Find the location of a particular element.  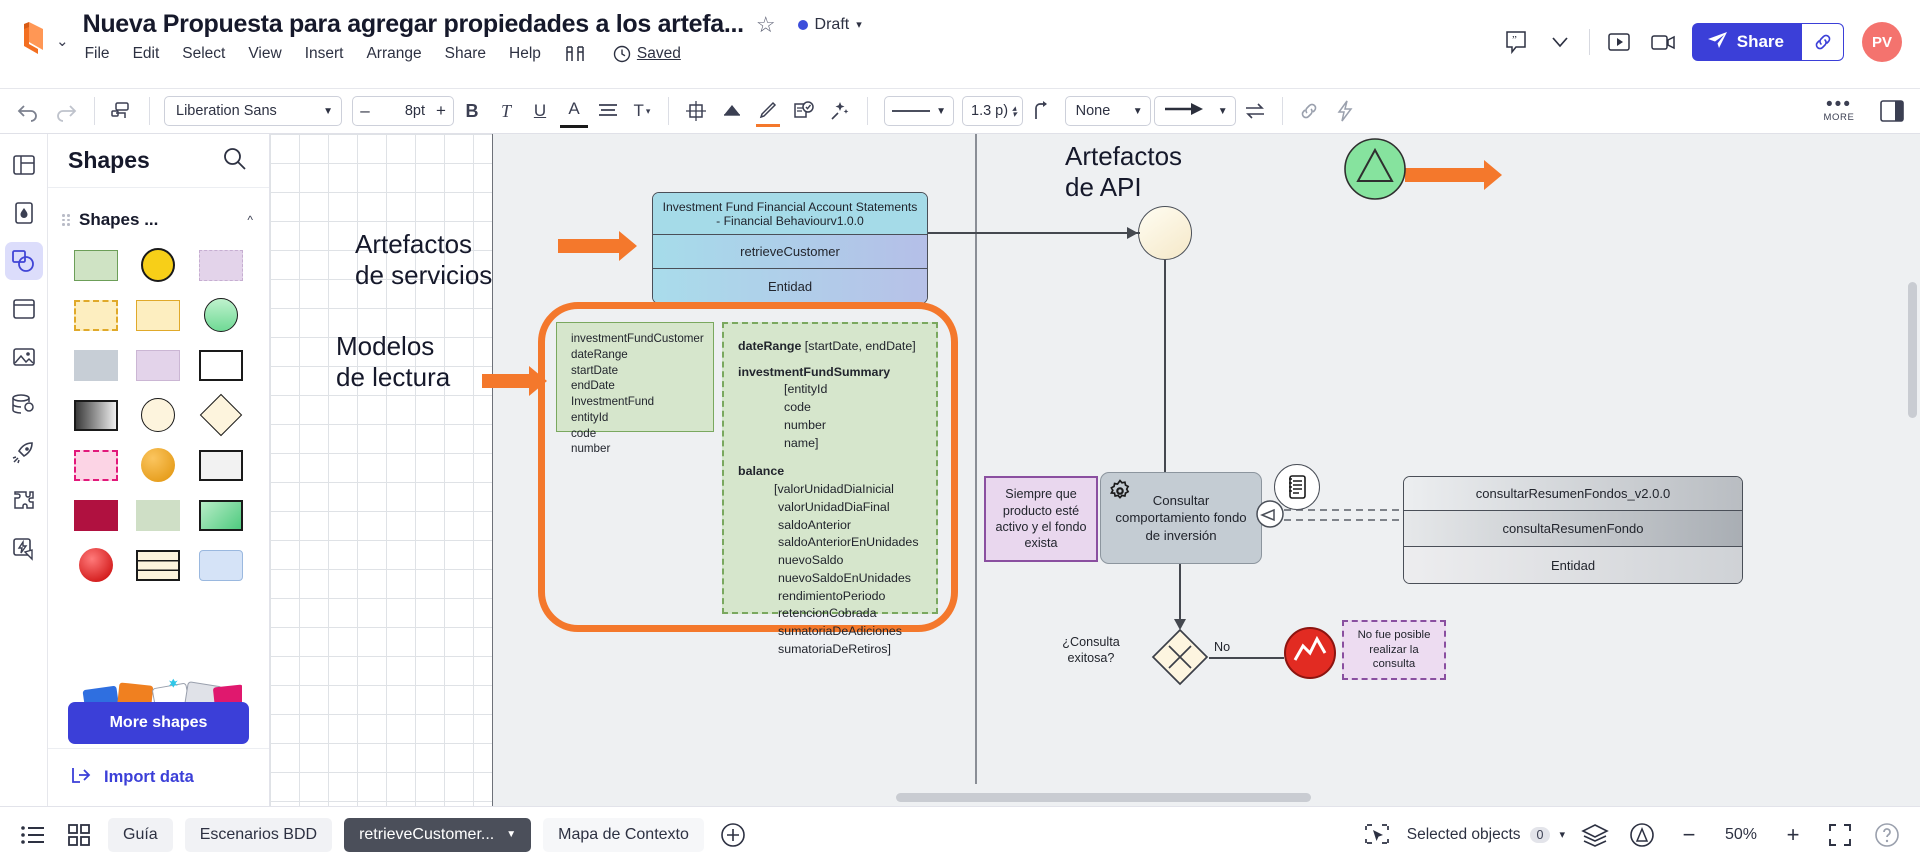

bold-button: B is located at coordinates (472, 111).